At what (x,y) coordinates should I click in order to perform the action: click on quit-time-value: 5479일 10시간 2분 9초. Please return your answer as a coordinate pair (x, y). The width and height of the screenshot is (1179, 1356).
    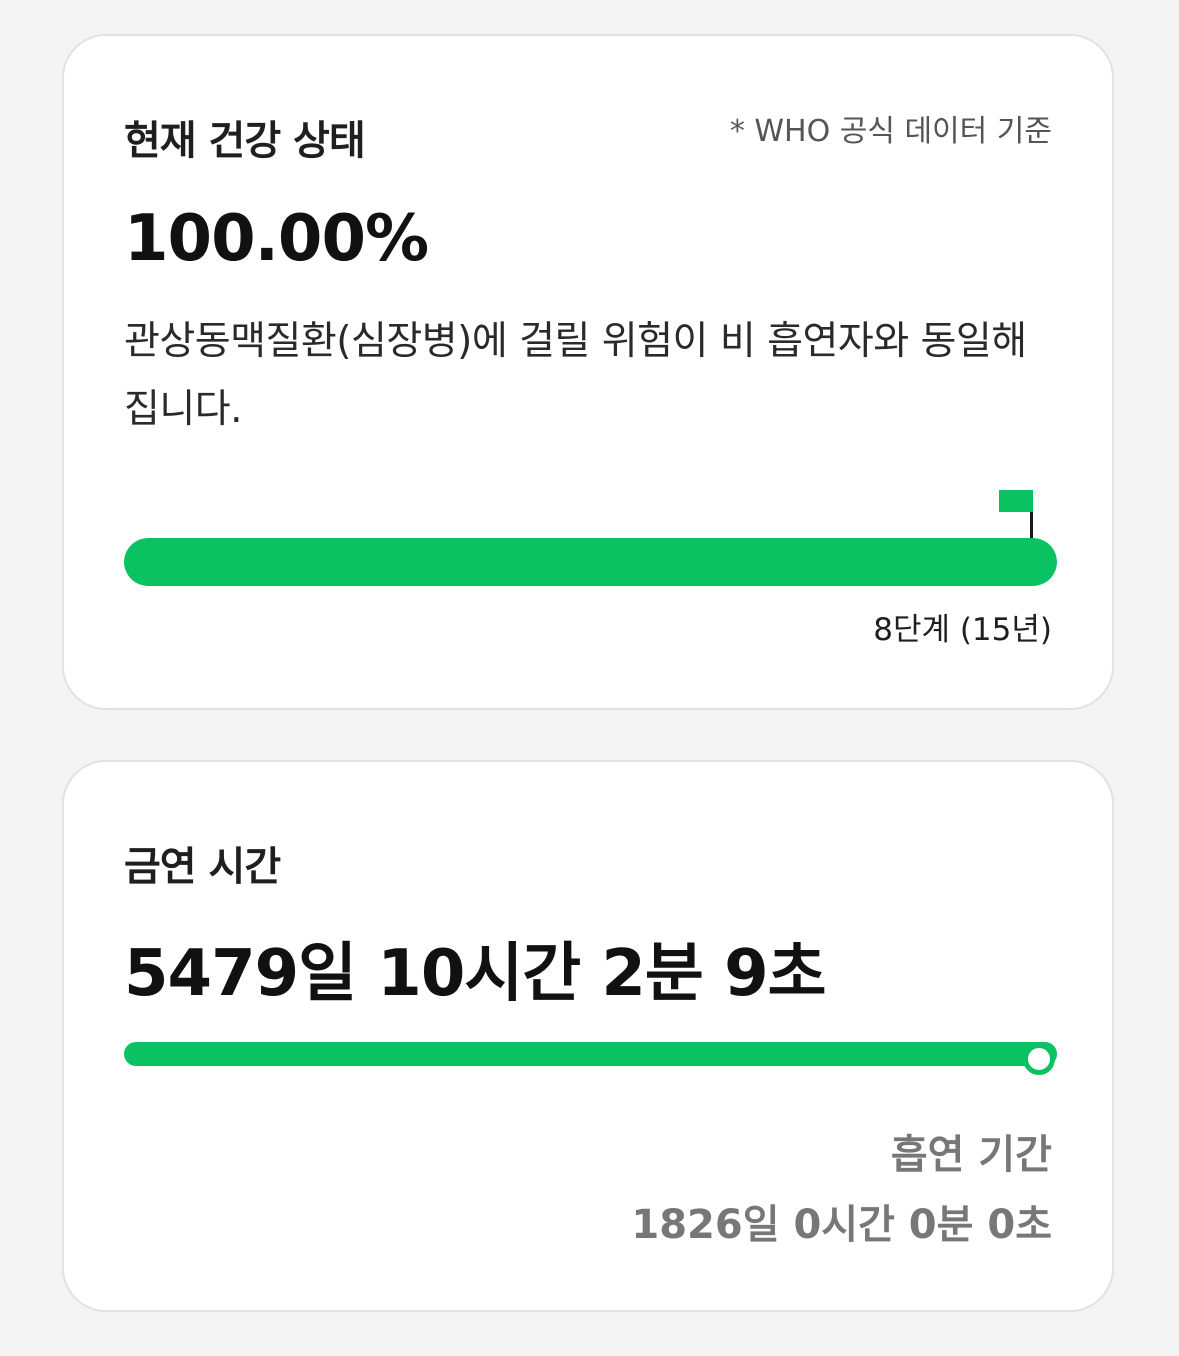
    Looking at the image, I should click on (475, 974).